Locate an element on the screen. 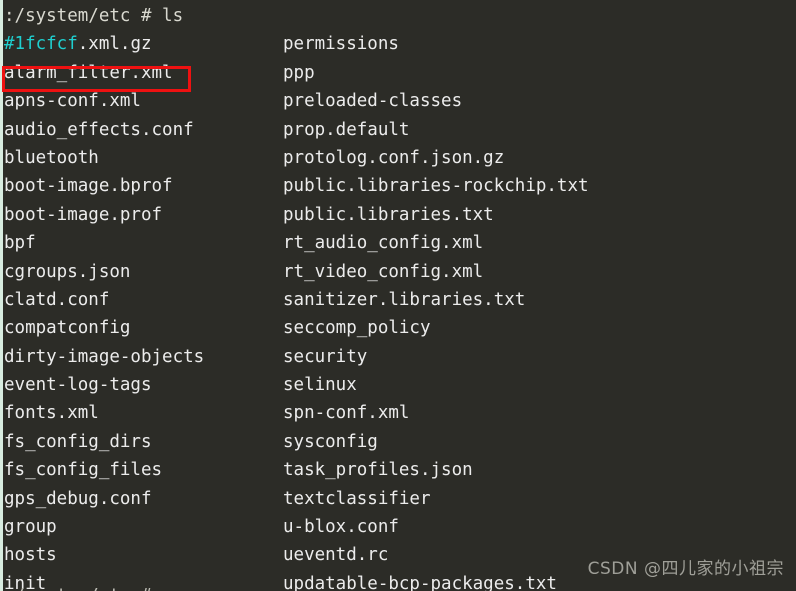  terminal-line: group u-blox.conf is located at coordinates (398, 527).